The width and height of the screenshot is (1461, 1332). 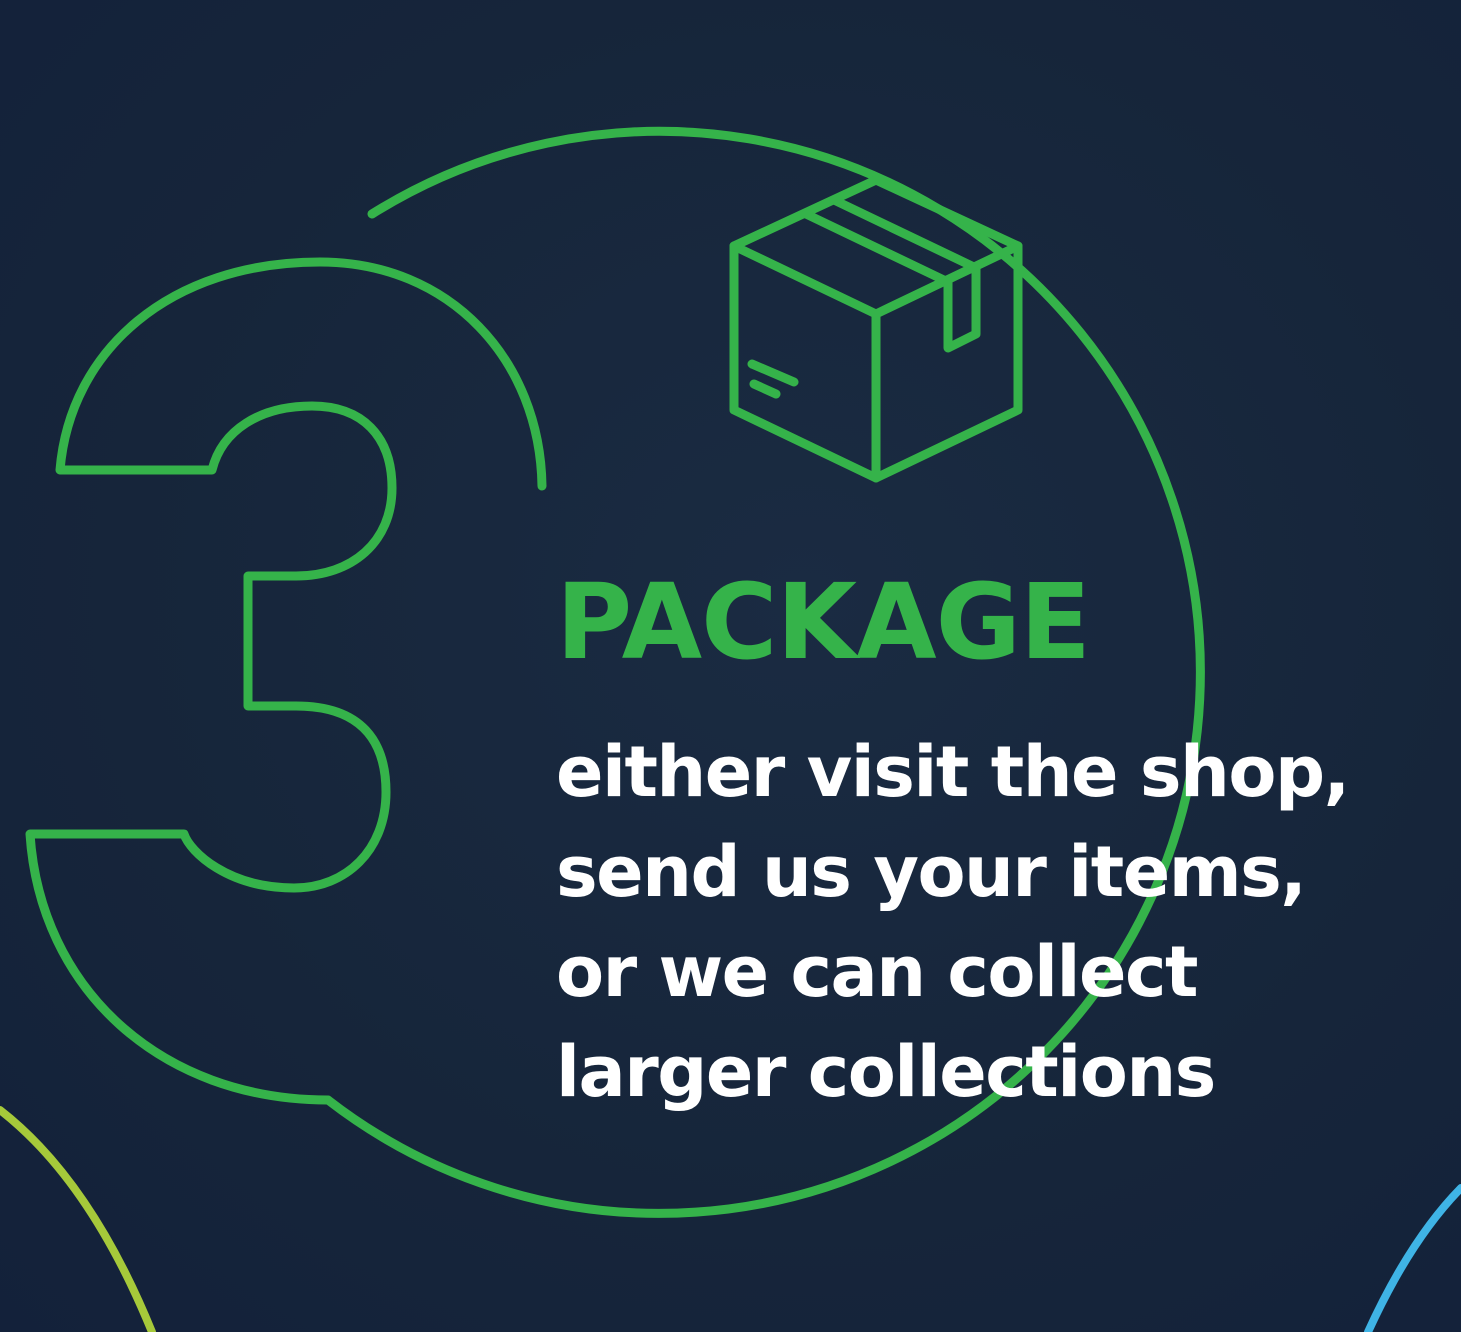 I want to click on description-line: or we can collect, so click(x=877, y=972).